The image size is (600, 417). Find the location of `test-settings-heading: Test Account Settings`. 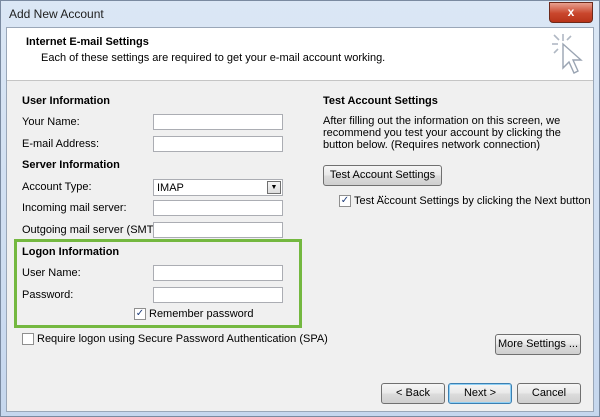

test-settings-heading: Test Account Settings is located at coordinates (380, 101).